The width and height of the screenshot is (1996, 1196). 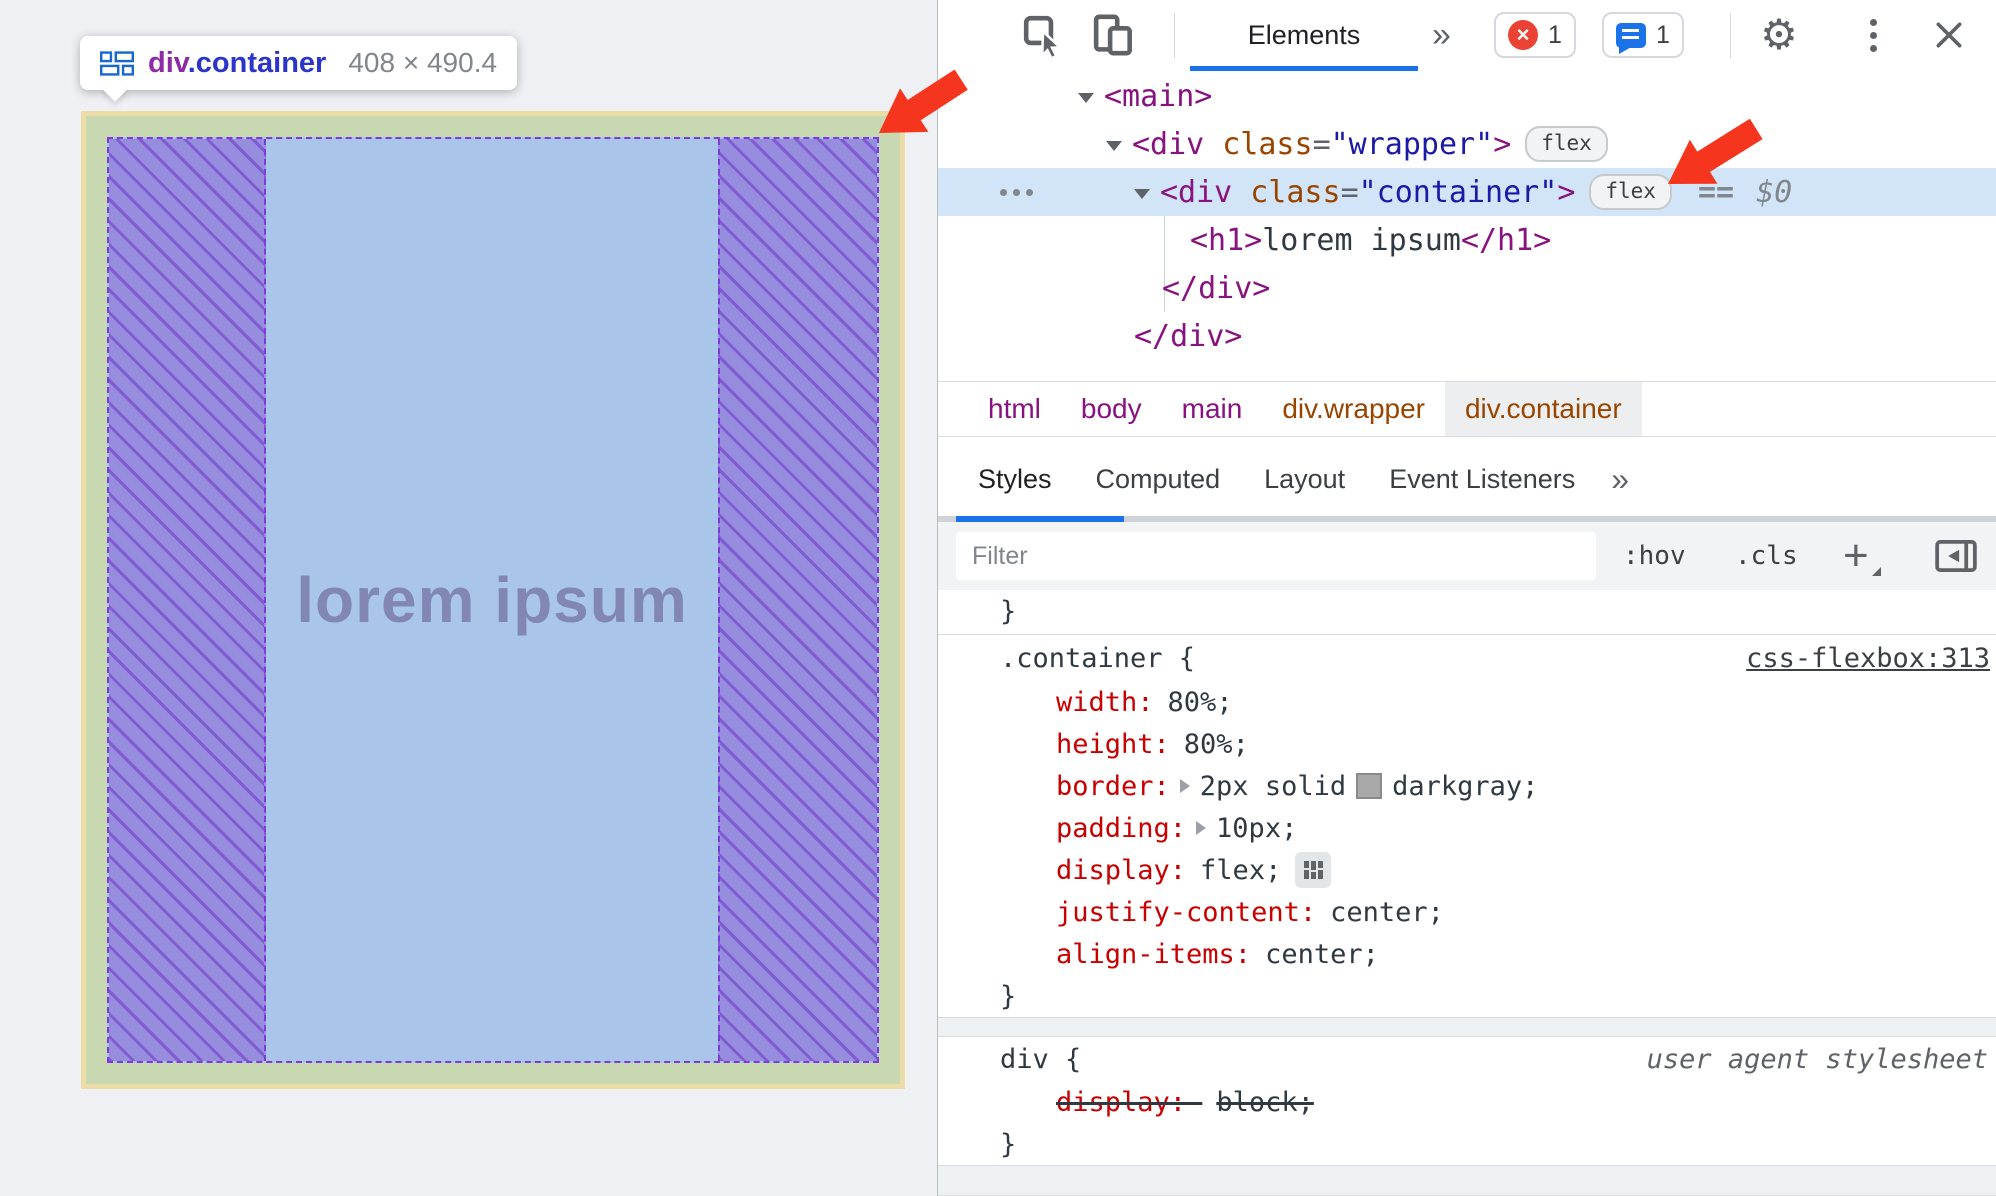 What do you see at coordinates (1273, 786) in the screenshot?
I see `property-value: 2px solid` at bounding box center [1273, 786].